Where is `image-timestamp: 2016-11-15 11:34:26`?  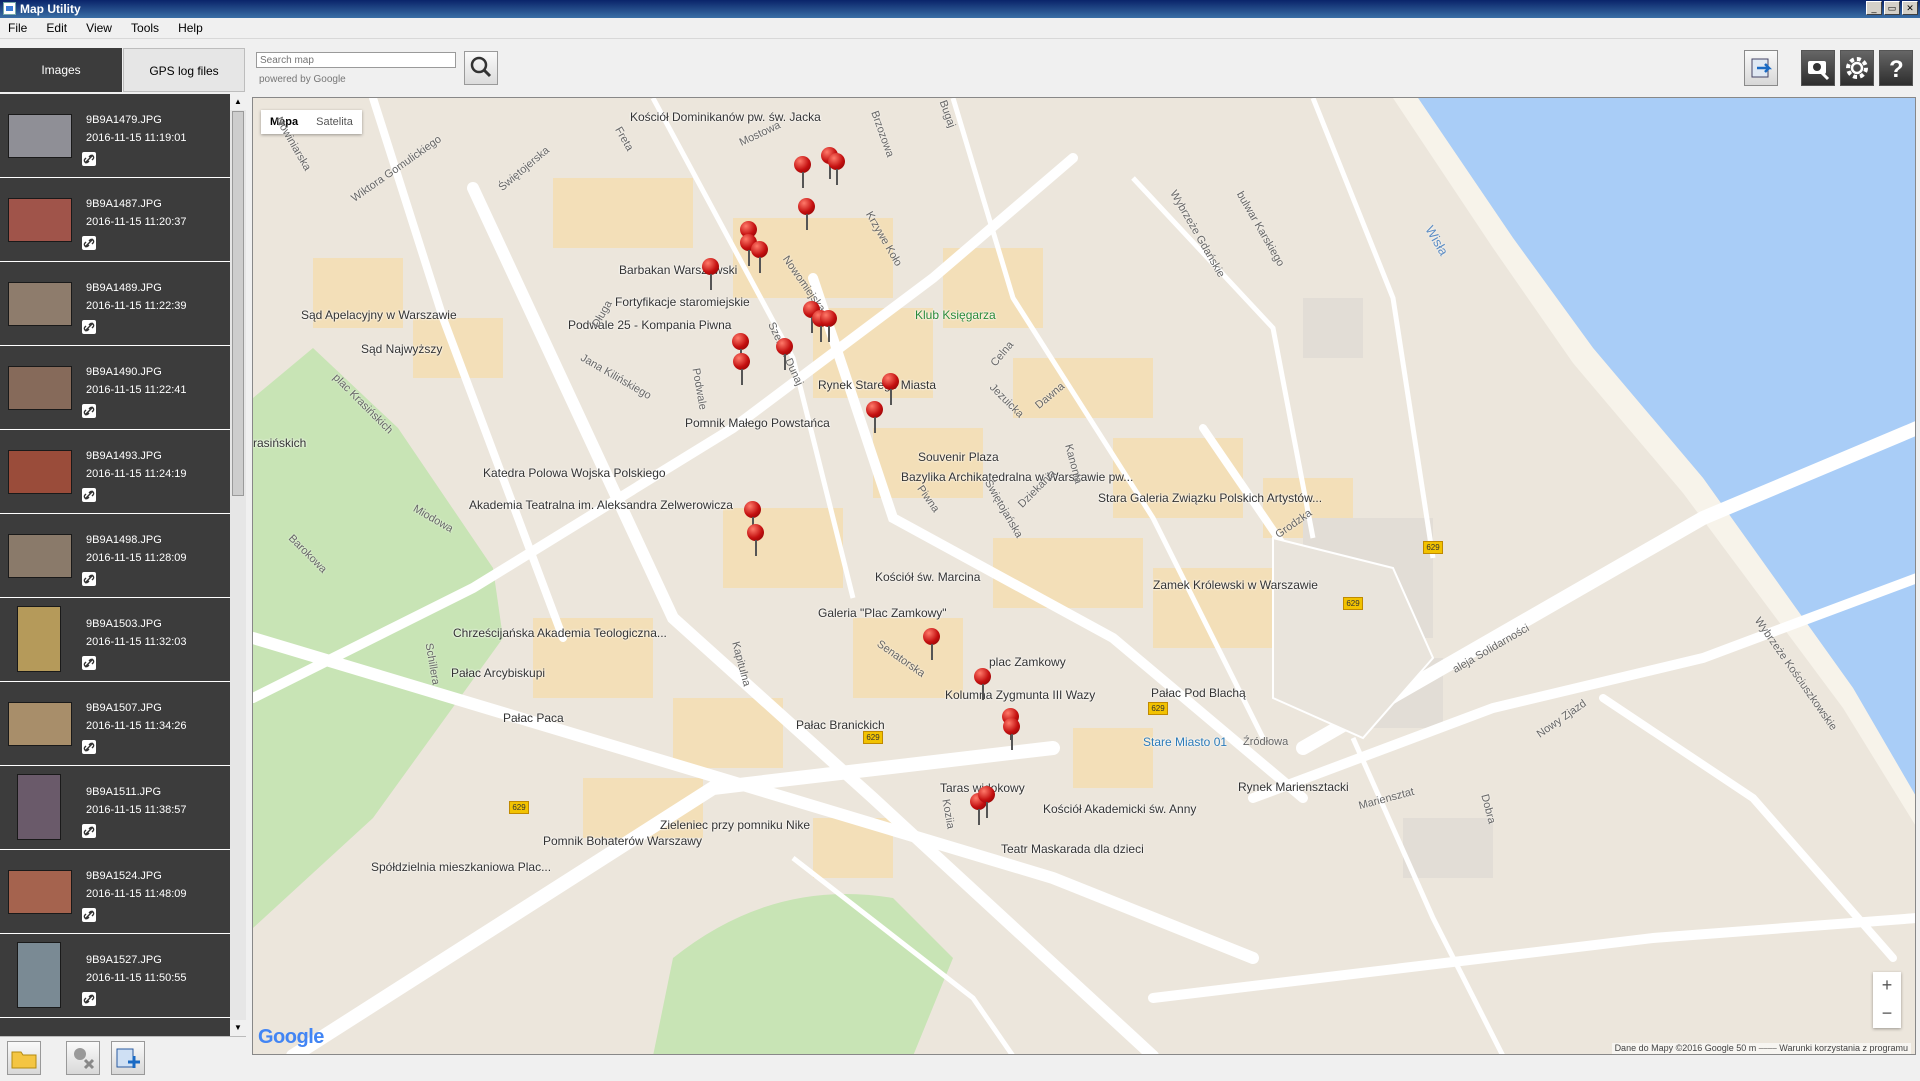
image-timestamp: 2016-11-15 11:34:26 is located at coordinates (136, 726).